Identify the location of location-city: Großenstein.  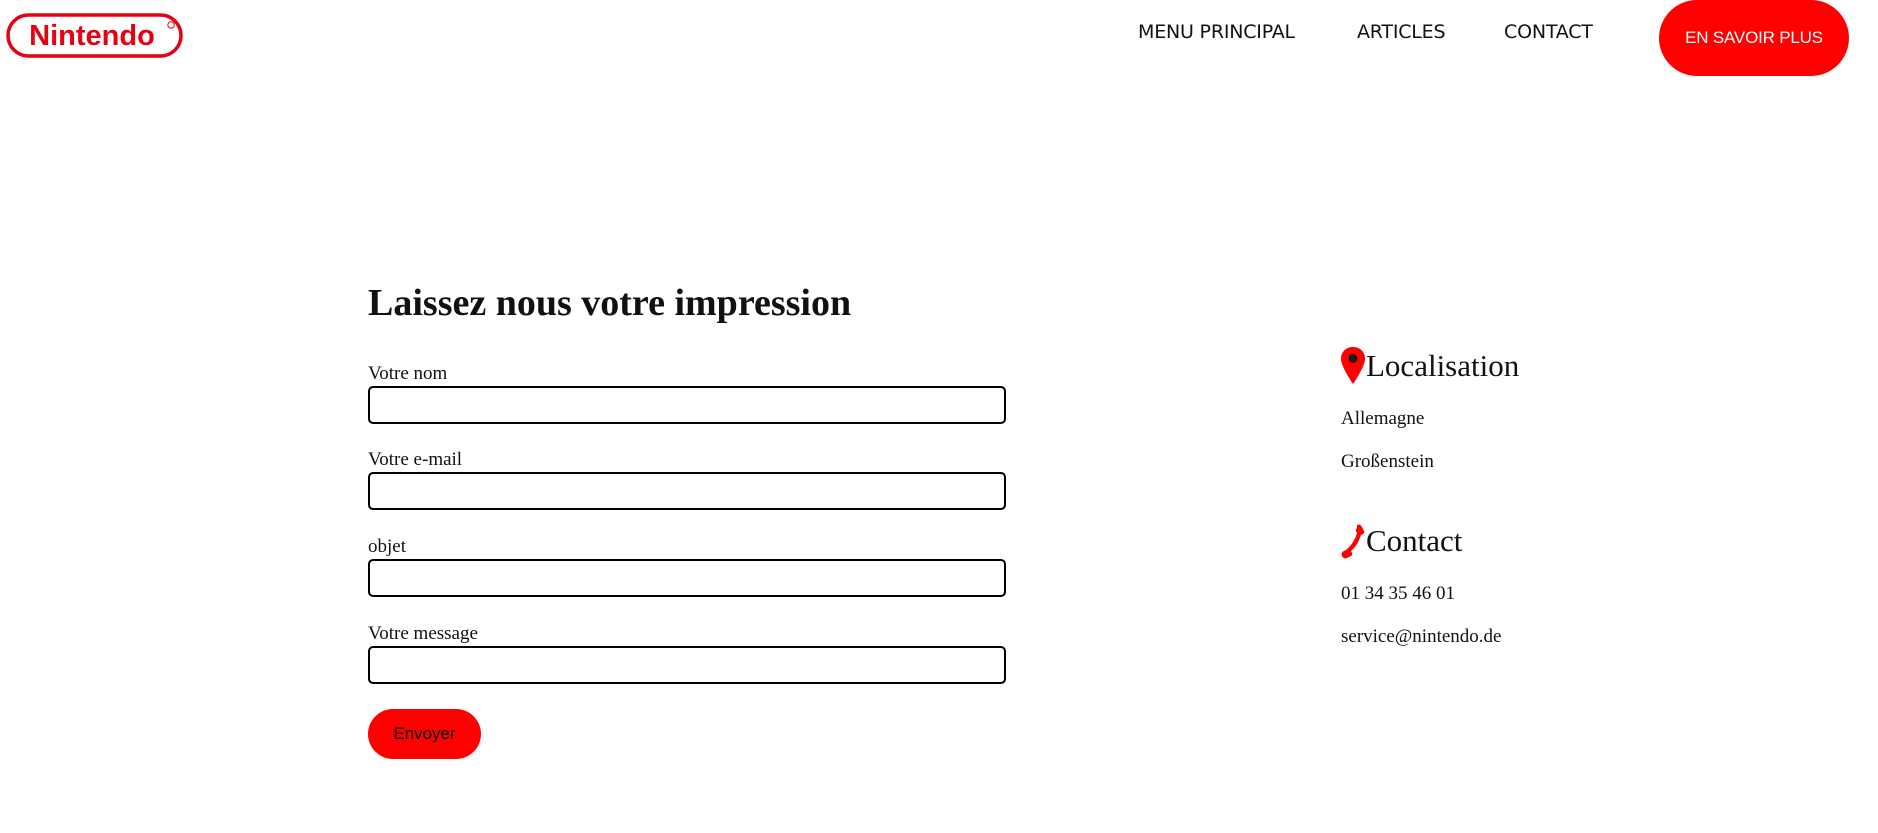
(1387, 461).